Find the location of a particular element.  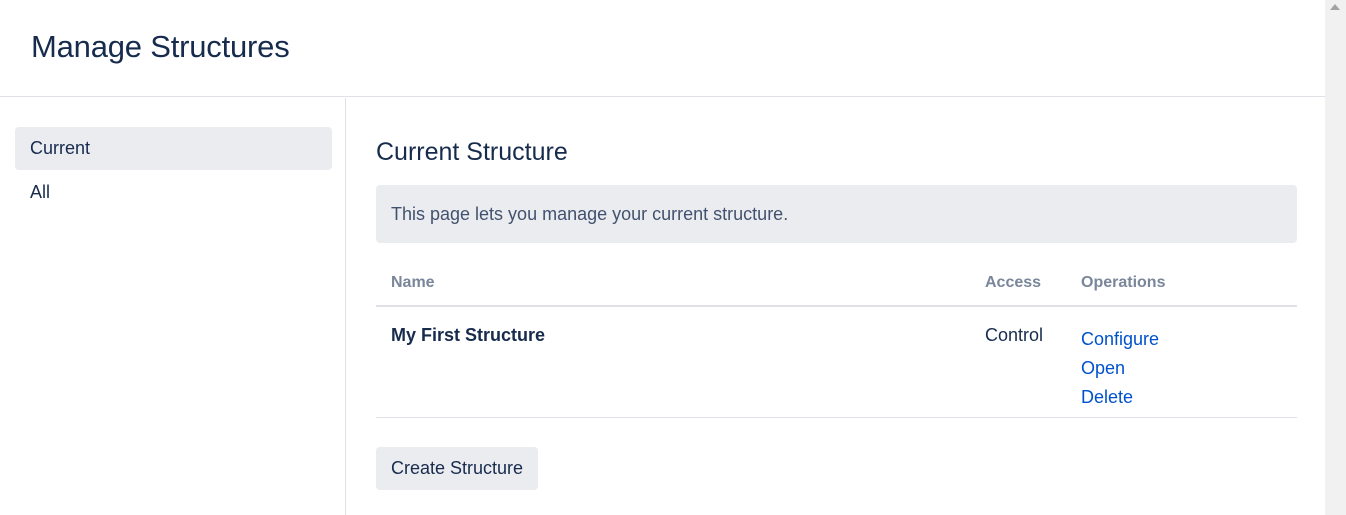

scroll-up-arrow-icon is located at coordinates (1335, 7).